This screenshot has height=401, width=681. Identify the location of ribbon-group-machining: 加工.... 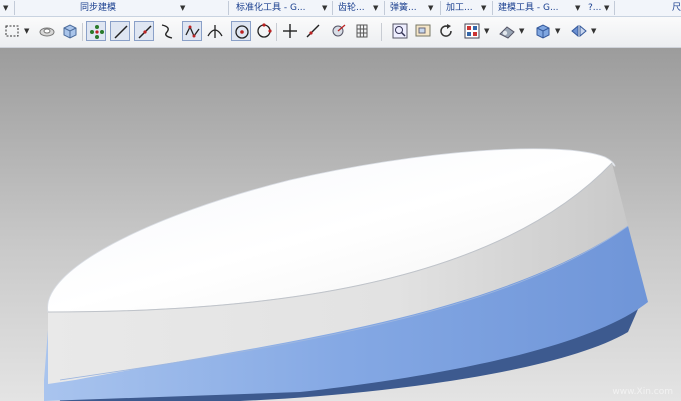
(459, 8).